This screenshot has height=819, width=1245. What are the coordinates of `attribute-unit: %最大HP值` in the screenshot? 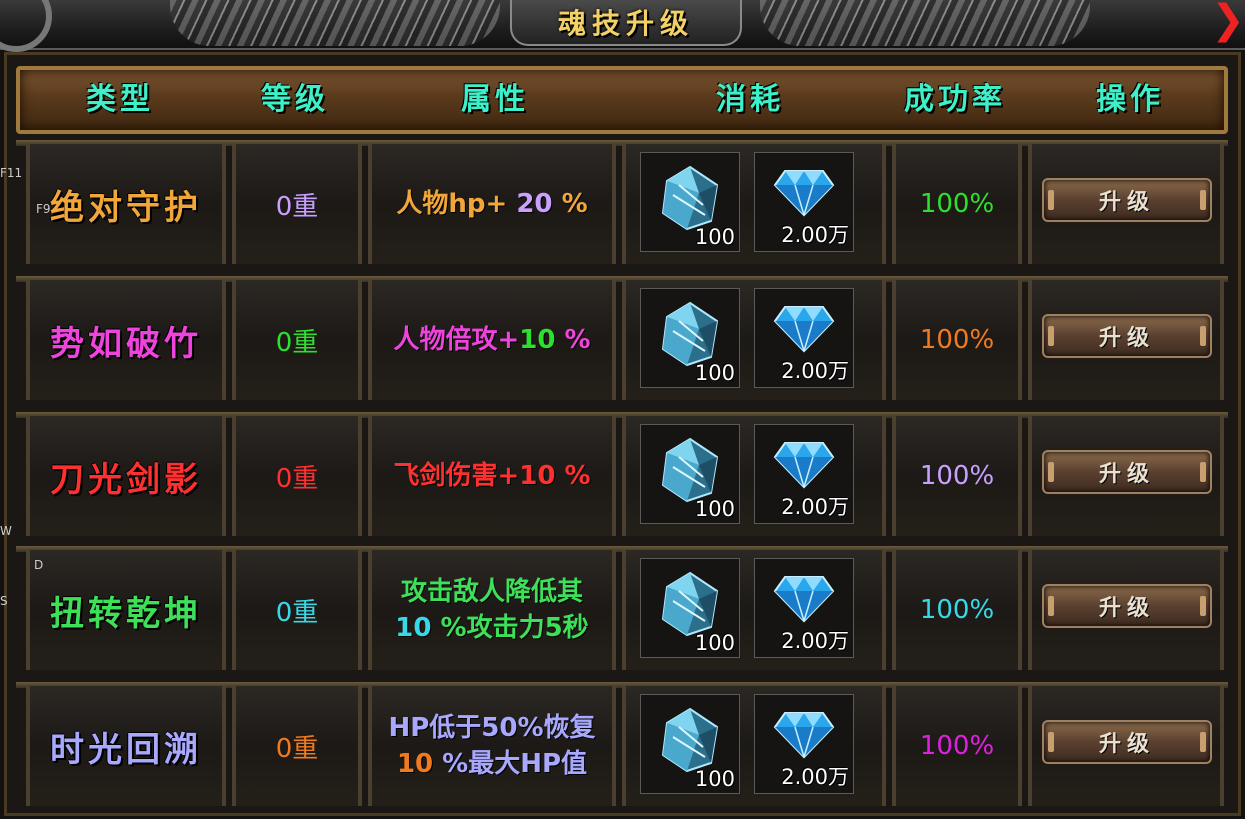 It's located at (515, 764).